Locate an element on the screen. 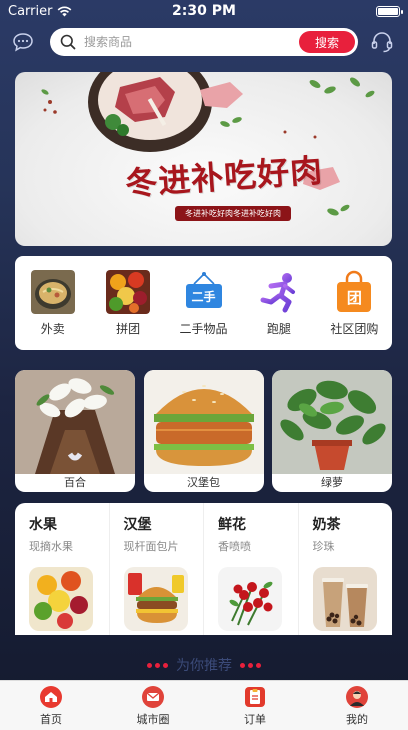  featured-card-hamburger: 汉堡包 is located at coordinates (203, 431).